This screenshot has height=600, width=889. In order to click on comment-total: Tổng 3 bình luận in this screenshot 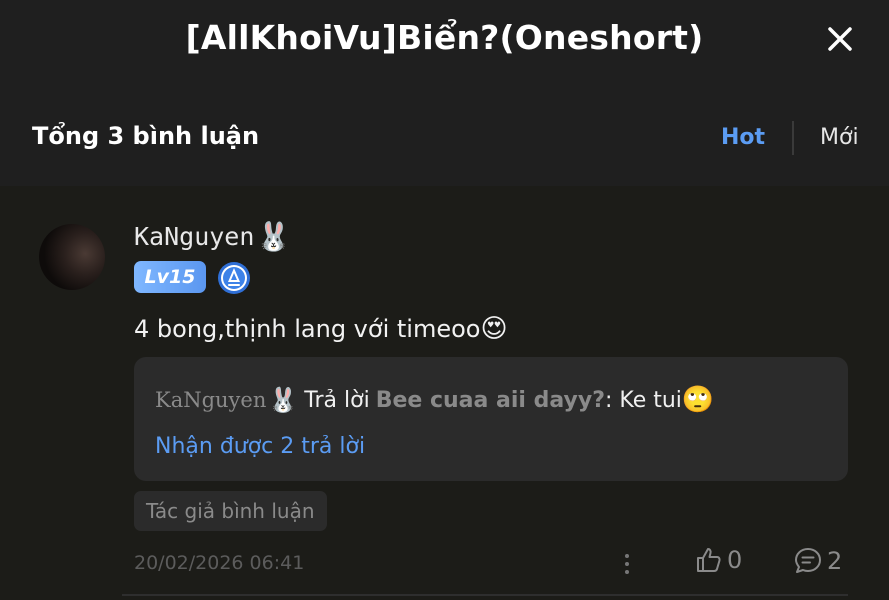, I will do `click(146, 136)`.